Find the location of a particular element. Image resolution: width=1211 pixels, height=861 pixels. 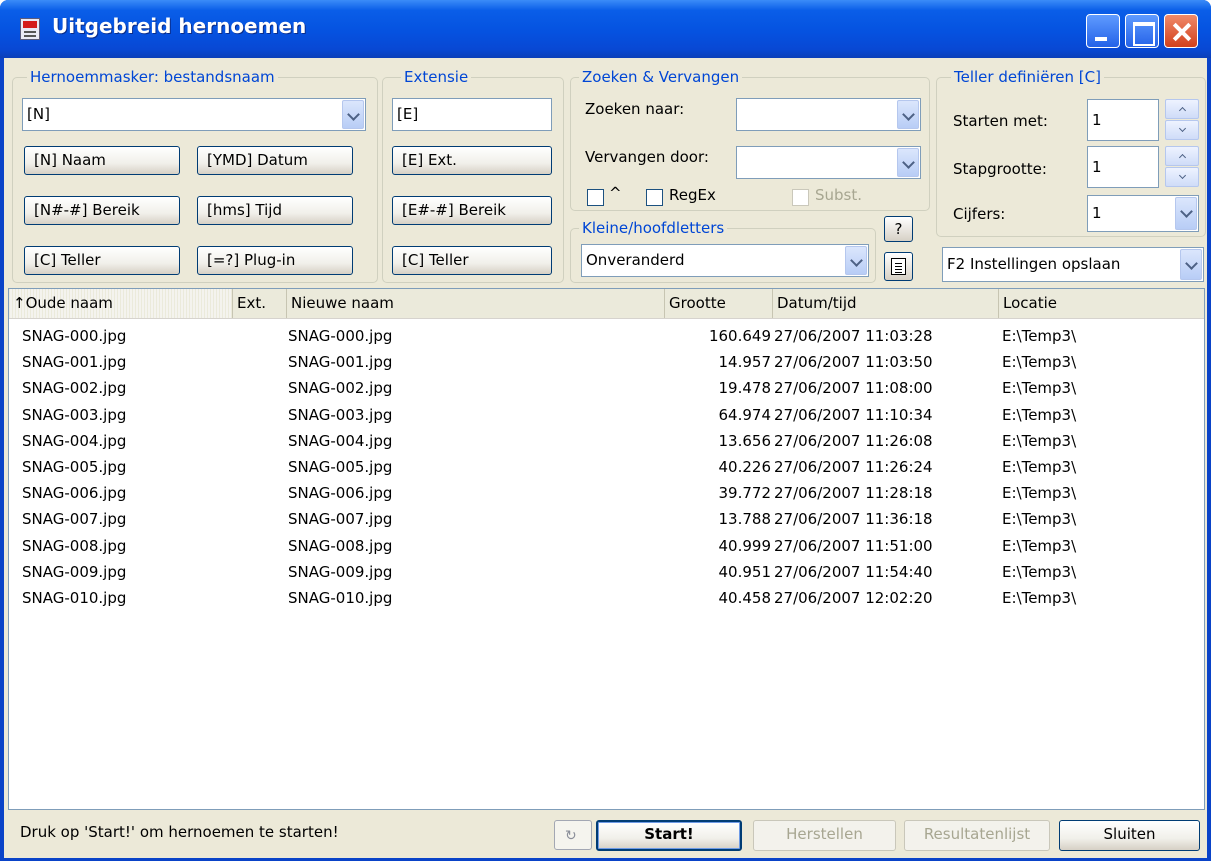

step-spinner is located at coordinates (1182, 167).